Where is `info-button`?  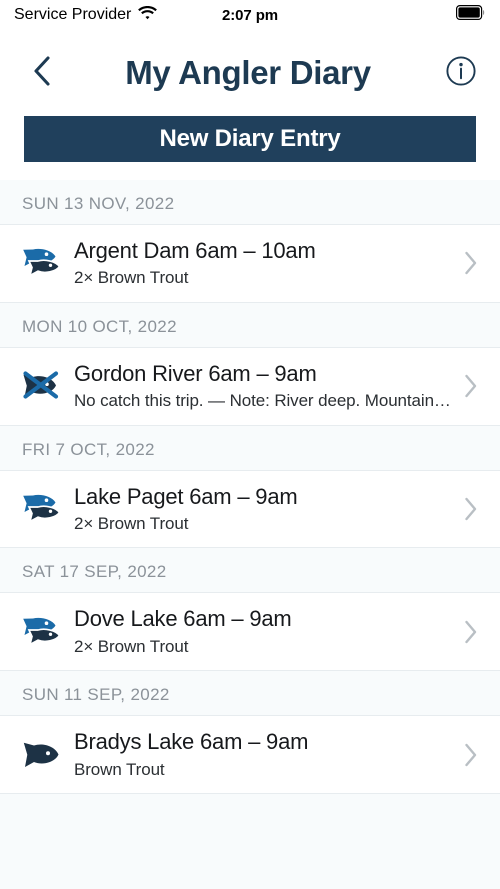
info-button is located at coordinates (461, 73).